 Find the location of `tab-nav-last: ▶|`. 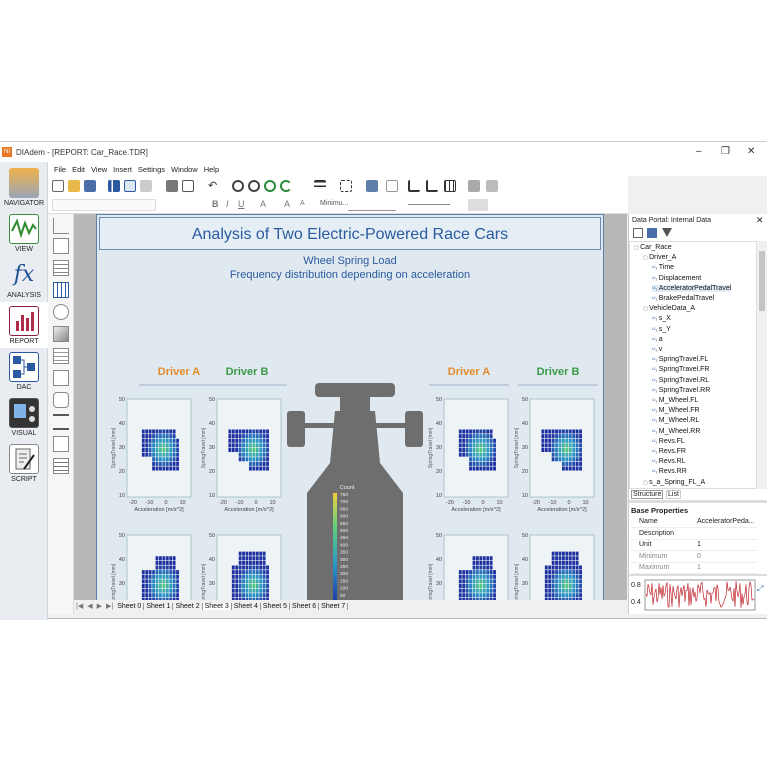

tab-nav-last: ▶| is located at coordinates (109, 606).